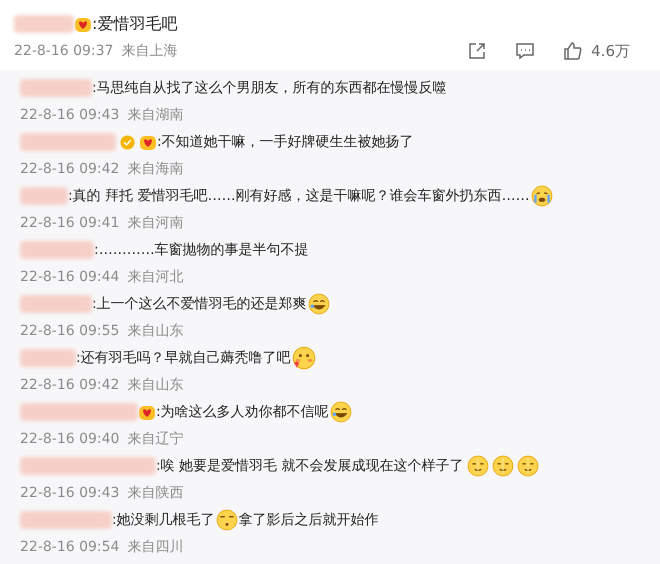 The image size is (660, 564). I want to click on comment-text: :她没剩几根毛了, so click(163, 520).